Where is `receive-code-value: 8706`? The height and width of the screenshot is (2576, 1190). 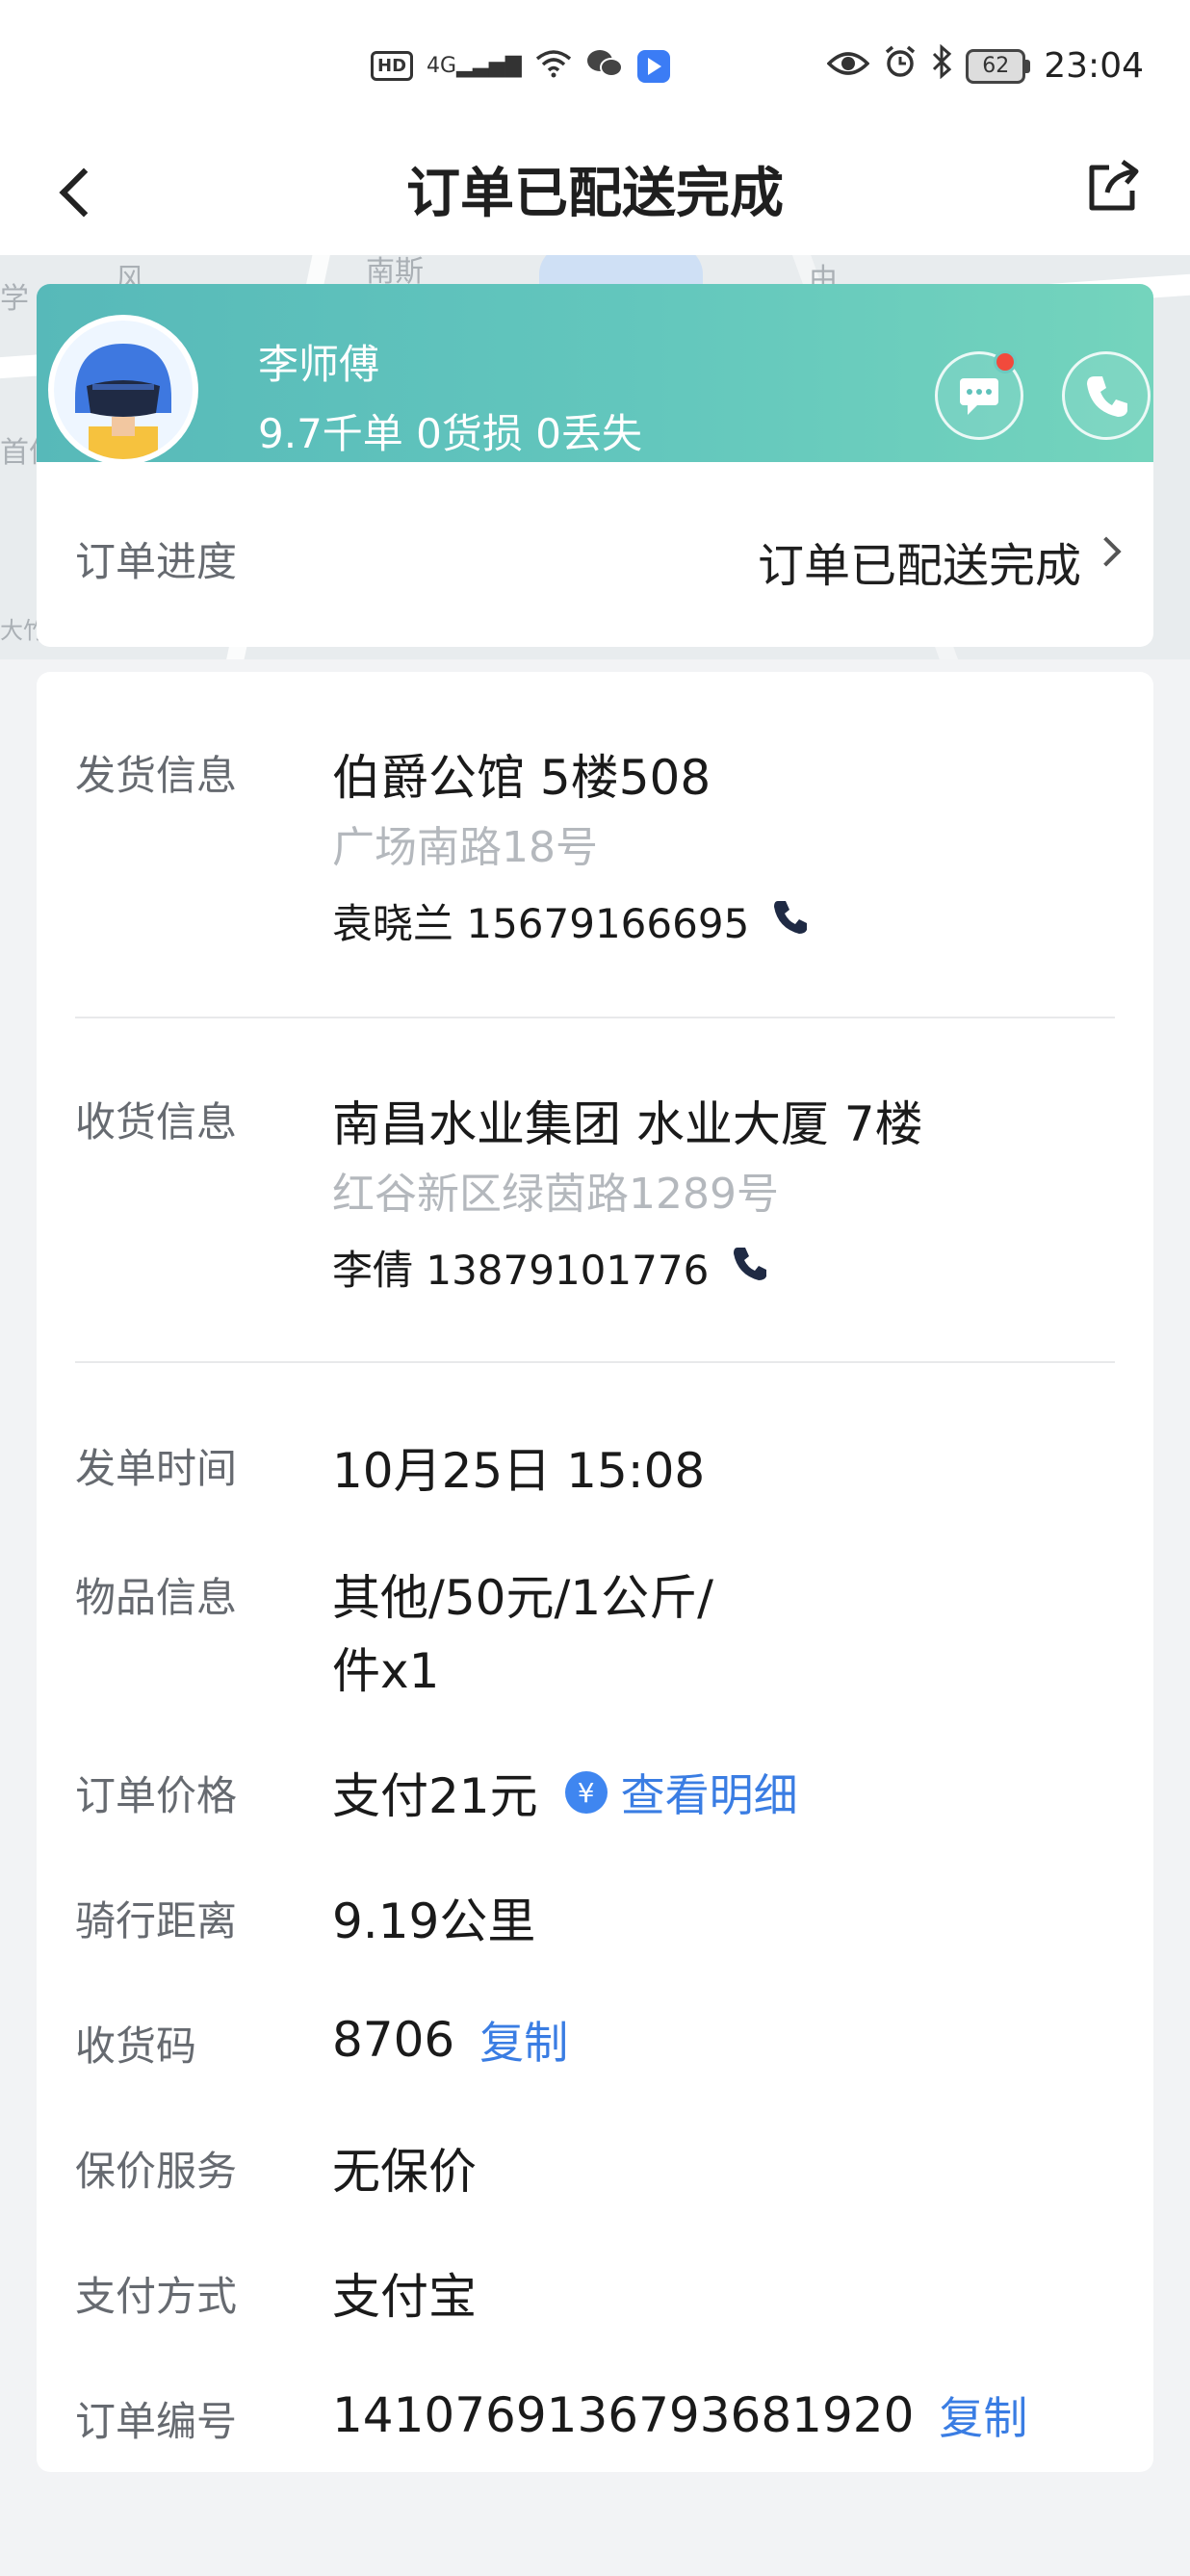 receive-code-value: 8706 is located at coordinates (394, 2040).